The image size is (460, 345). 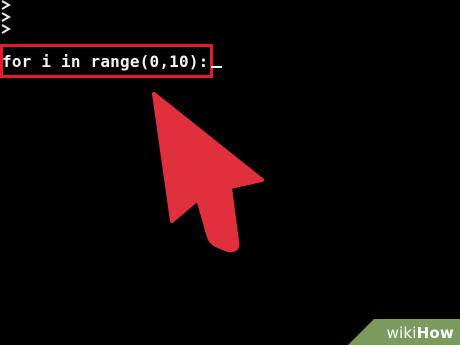 What do you see at coordinates (205, 173) in the screenshot?
I see `pointer-arrow-icon` at bounding box center [205, 173].